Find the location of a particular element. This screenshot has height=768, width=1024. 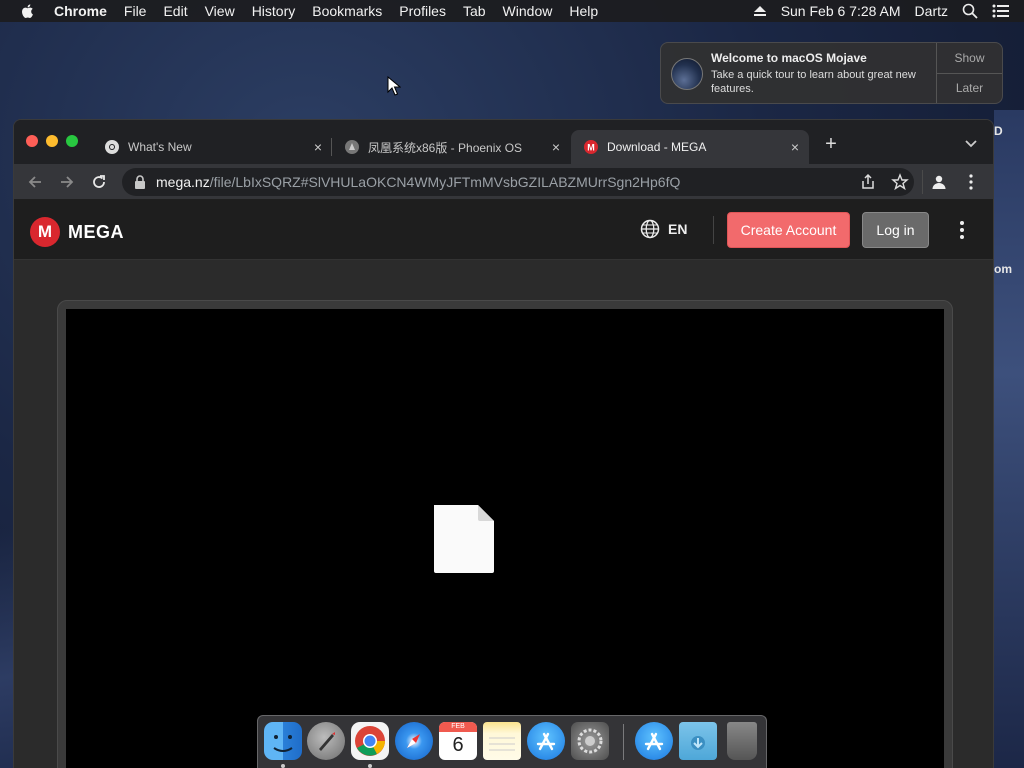

url-domain: mega.nz is located at coordinates (183, 182).